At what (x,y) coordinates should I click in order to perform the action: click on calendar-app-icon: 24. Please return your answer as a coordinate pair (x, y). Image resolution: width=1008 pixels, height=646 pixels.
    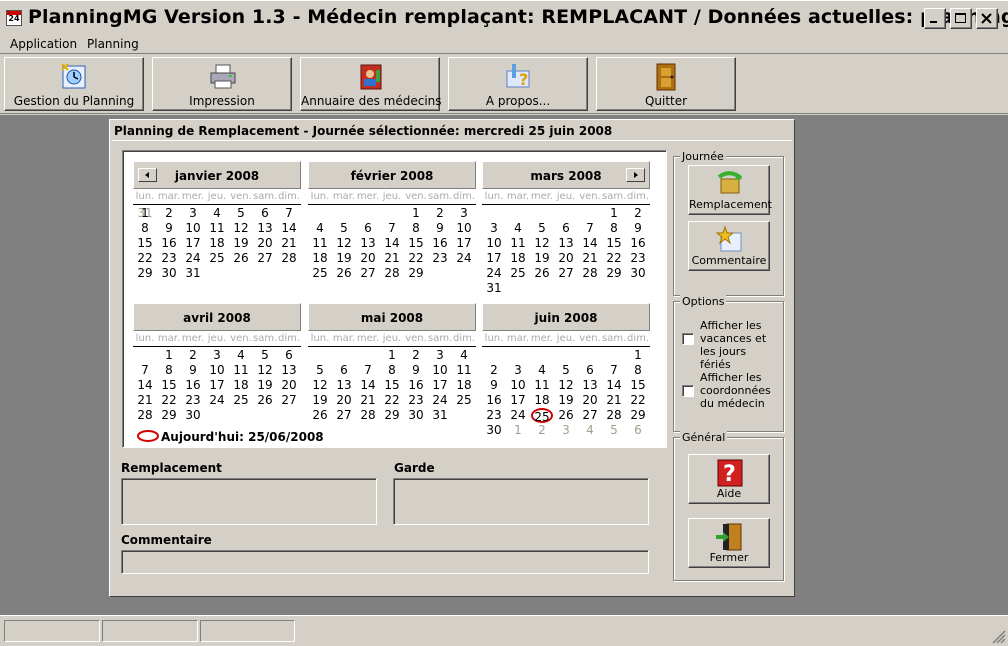
    Looking at the image, I should click on (14, 18).